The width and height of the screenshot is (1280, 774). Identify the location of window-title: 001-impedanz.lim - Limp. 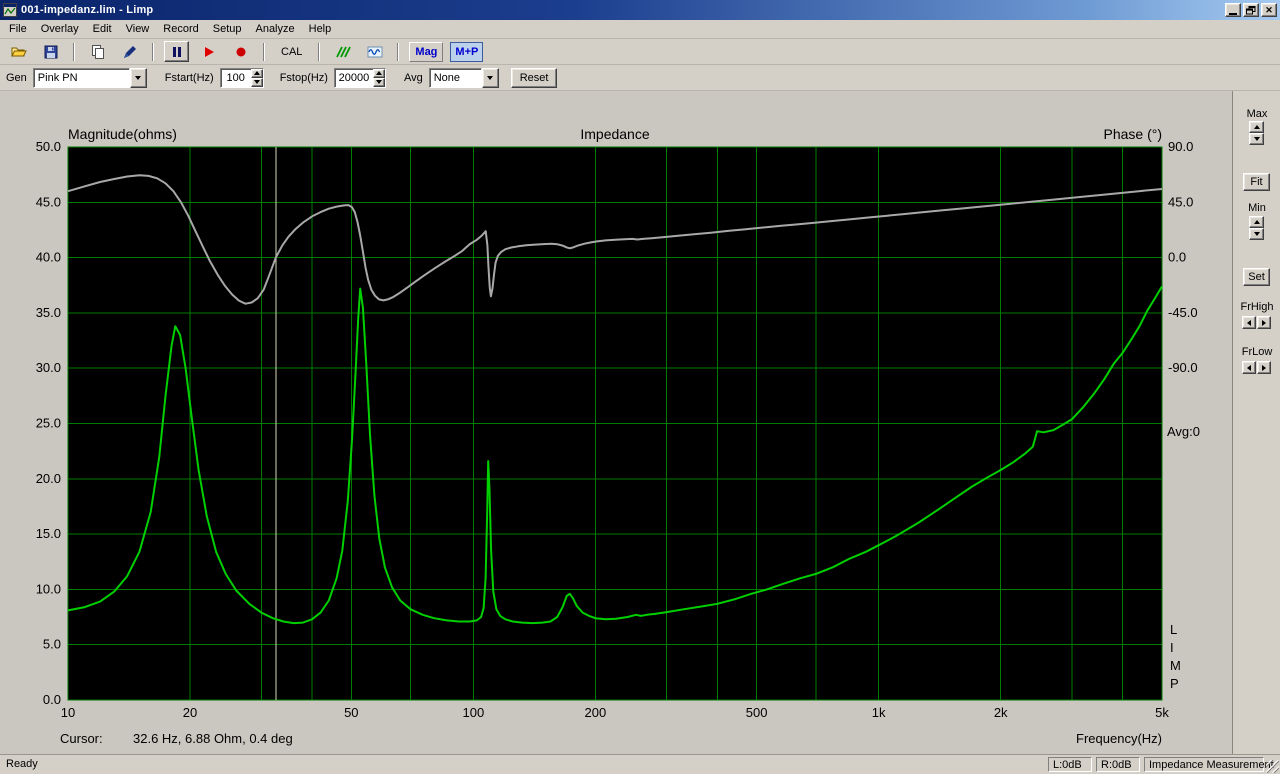
(87, 10).